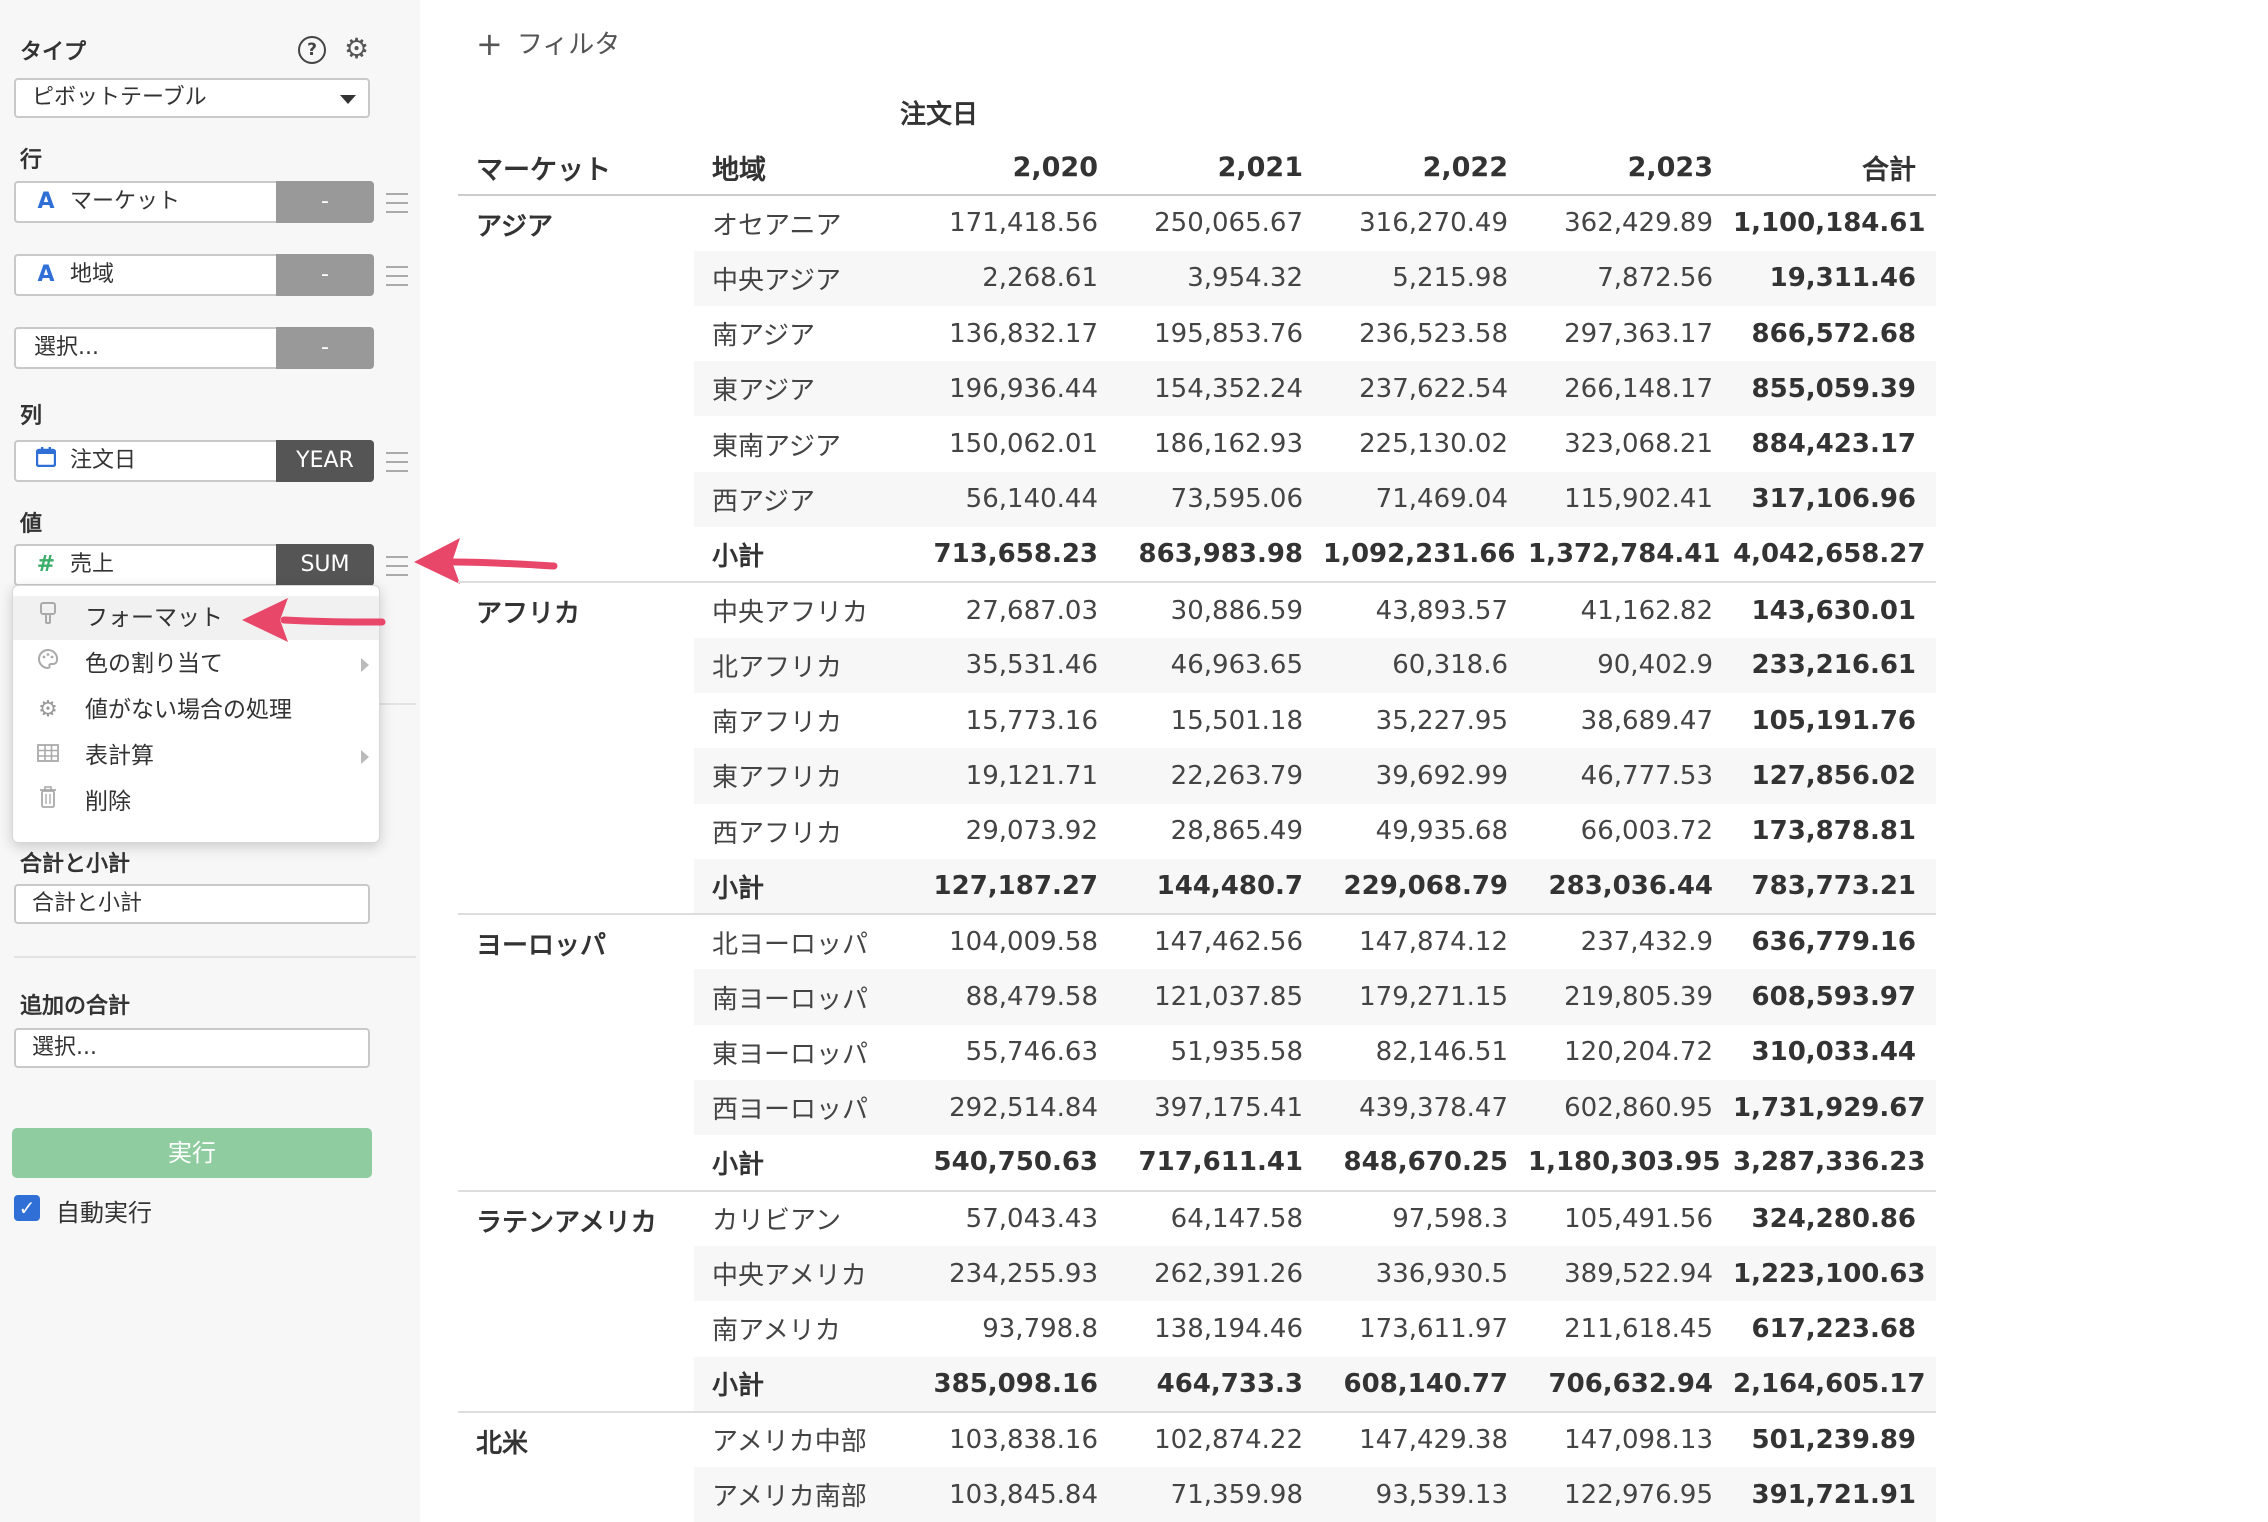 The height and width of the screenshot is (1522, 2268). Describe the element at coordinates (1236, 1052) in the screenshot. I see `value-cell: 51,935.58` at that location.